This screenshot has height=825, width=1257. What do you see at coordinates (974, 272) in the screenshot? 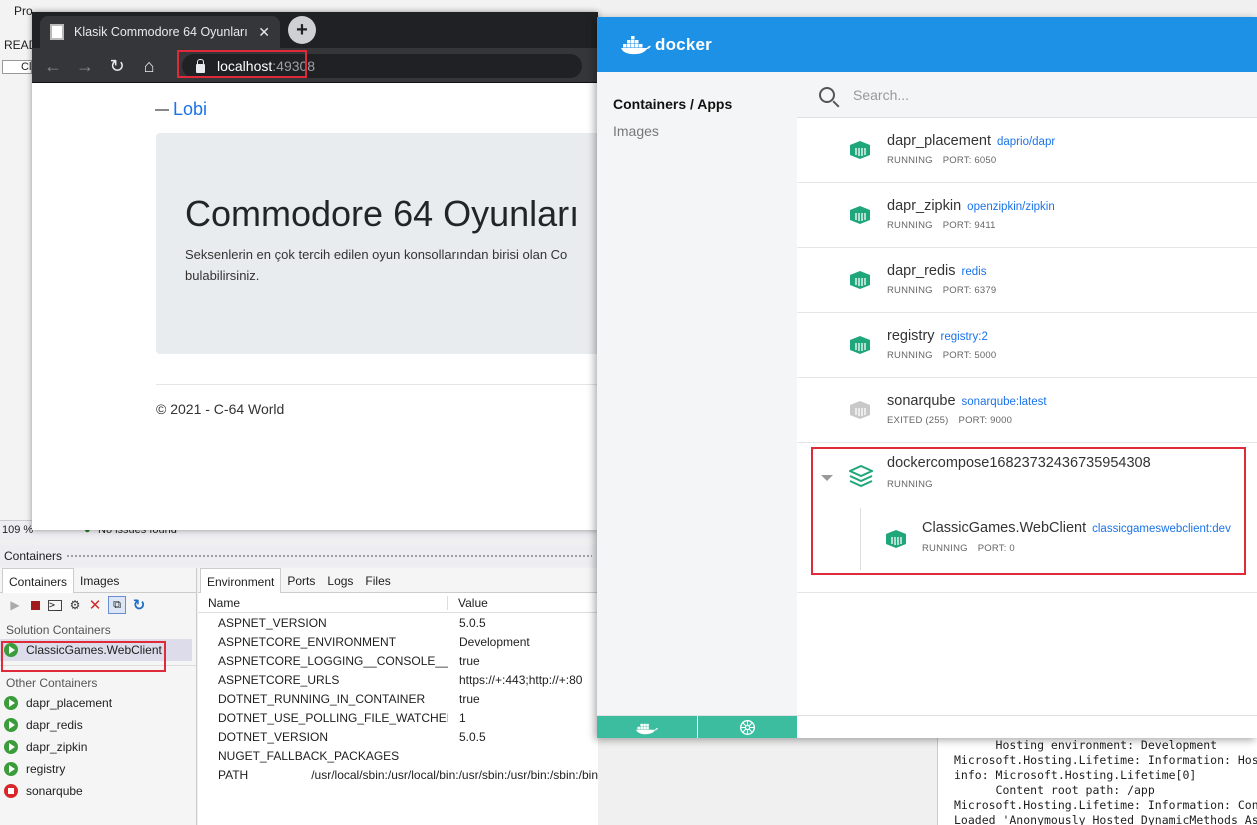
I see `container-image-link: redis` at bounding box center [974, 272].